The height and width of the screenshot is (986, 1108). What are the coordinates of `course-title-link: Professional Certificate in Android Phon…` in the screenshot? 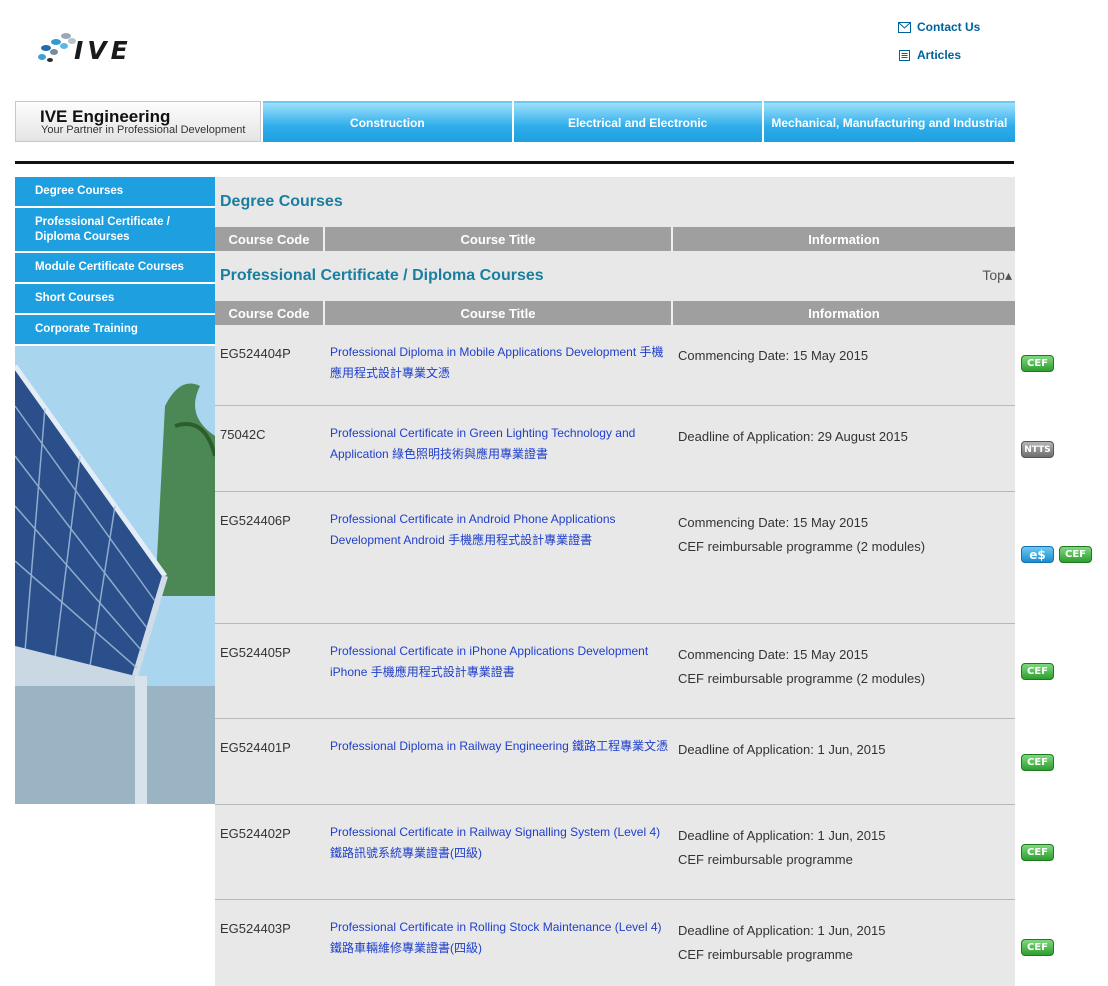 It's located at (500, 530).